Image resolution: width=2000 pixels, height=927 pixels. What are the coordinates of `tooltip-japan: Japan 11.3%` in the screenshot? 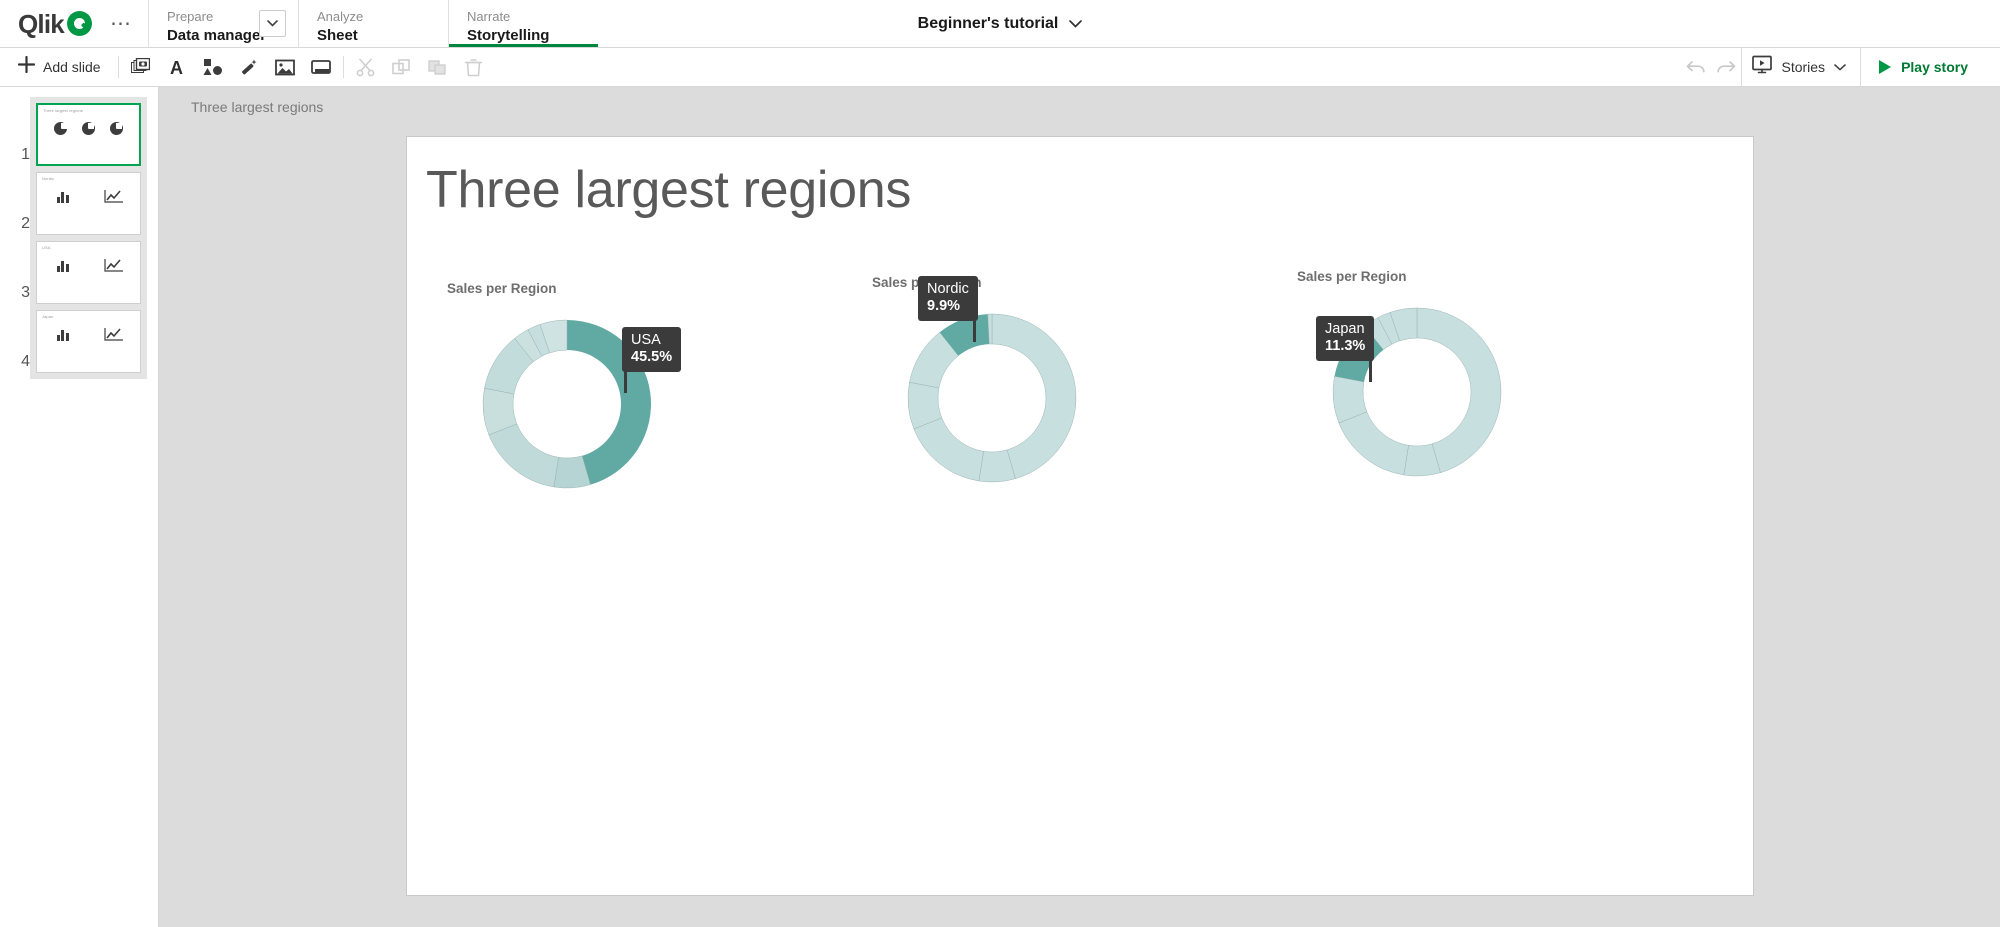 It's located at (1345, 349).